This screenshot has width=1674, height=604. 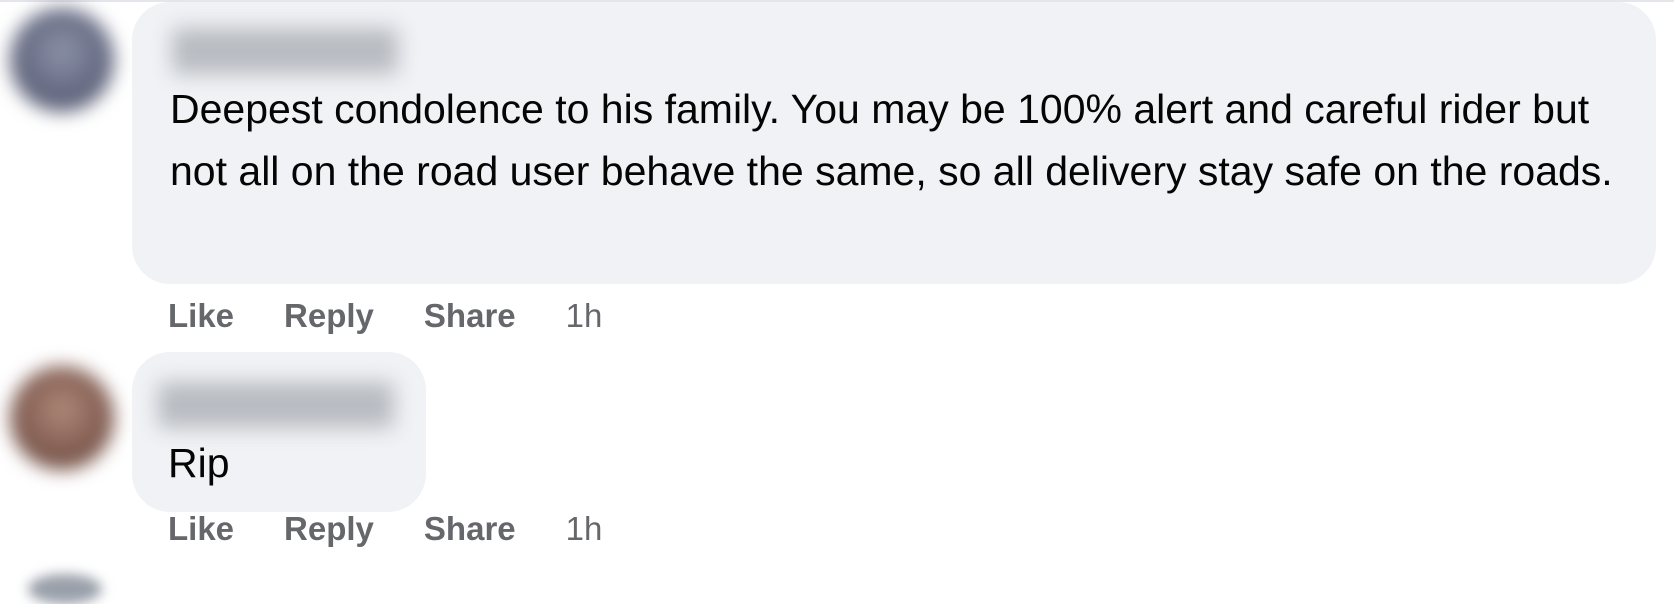 I want to click on comment-bubble: Rip, so click(x=279, y=432).